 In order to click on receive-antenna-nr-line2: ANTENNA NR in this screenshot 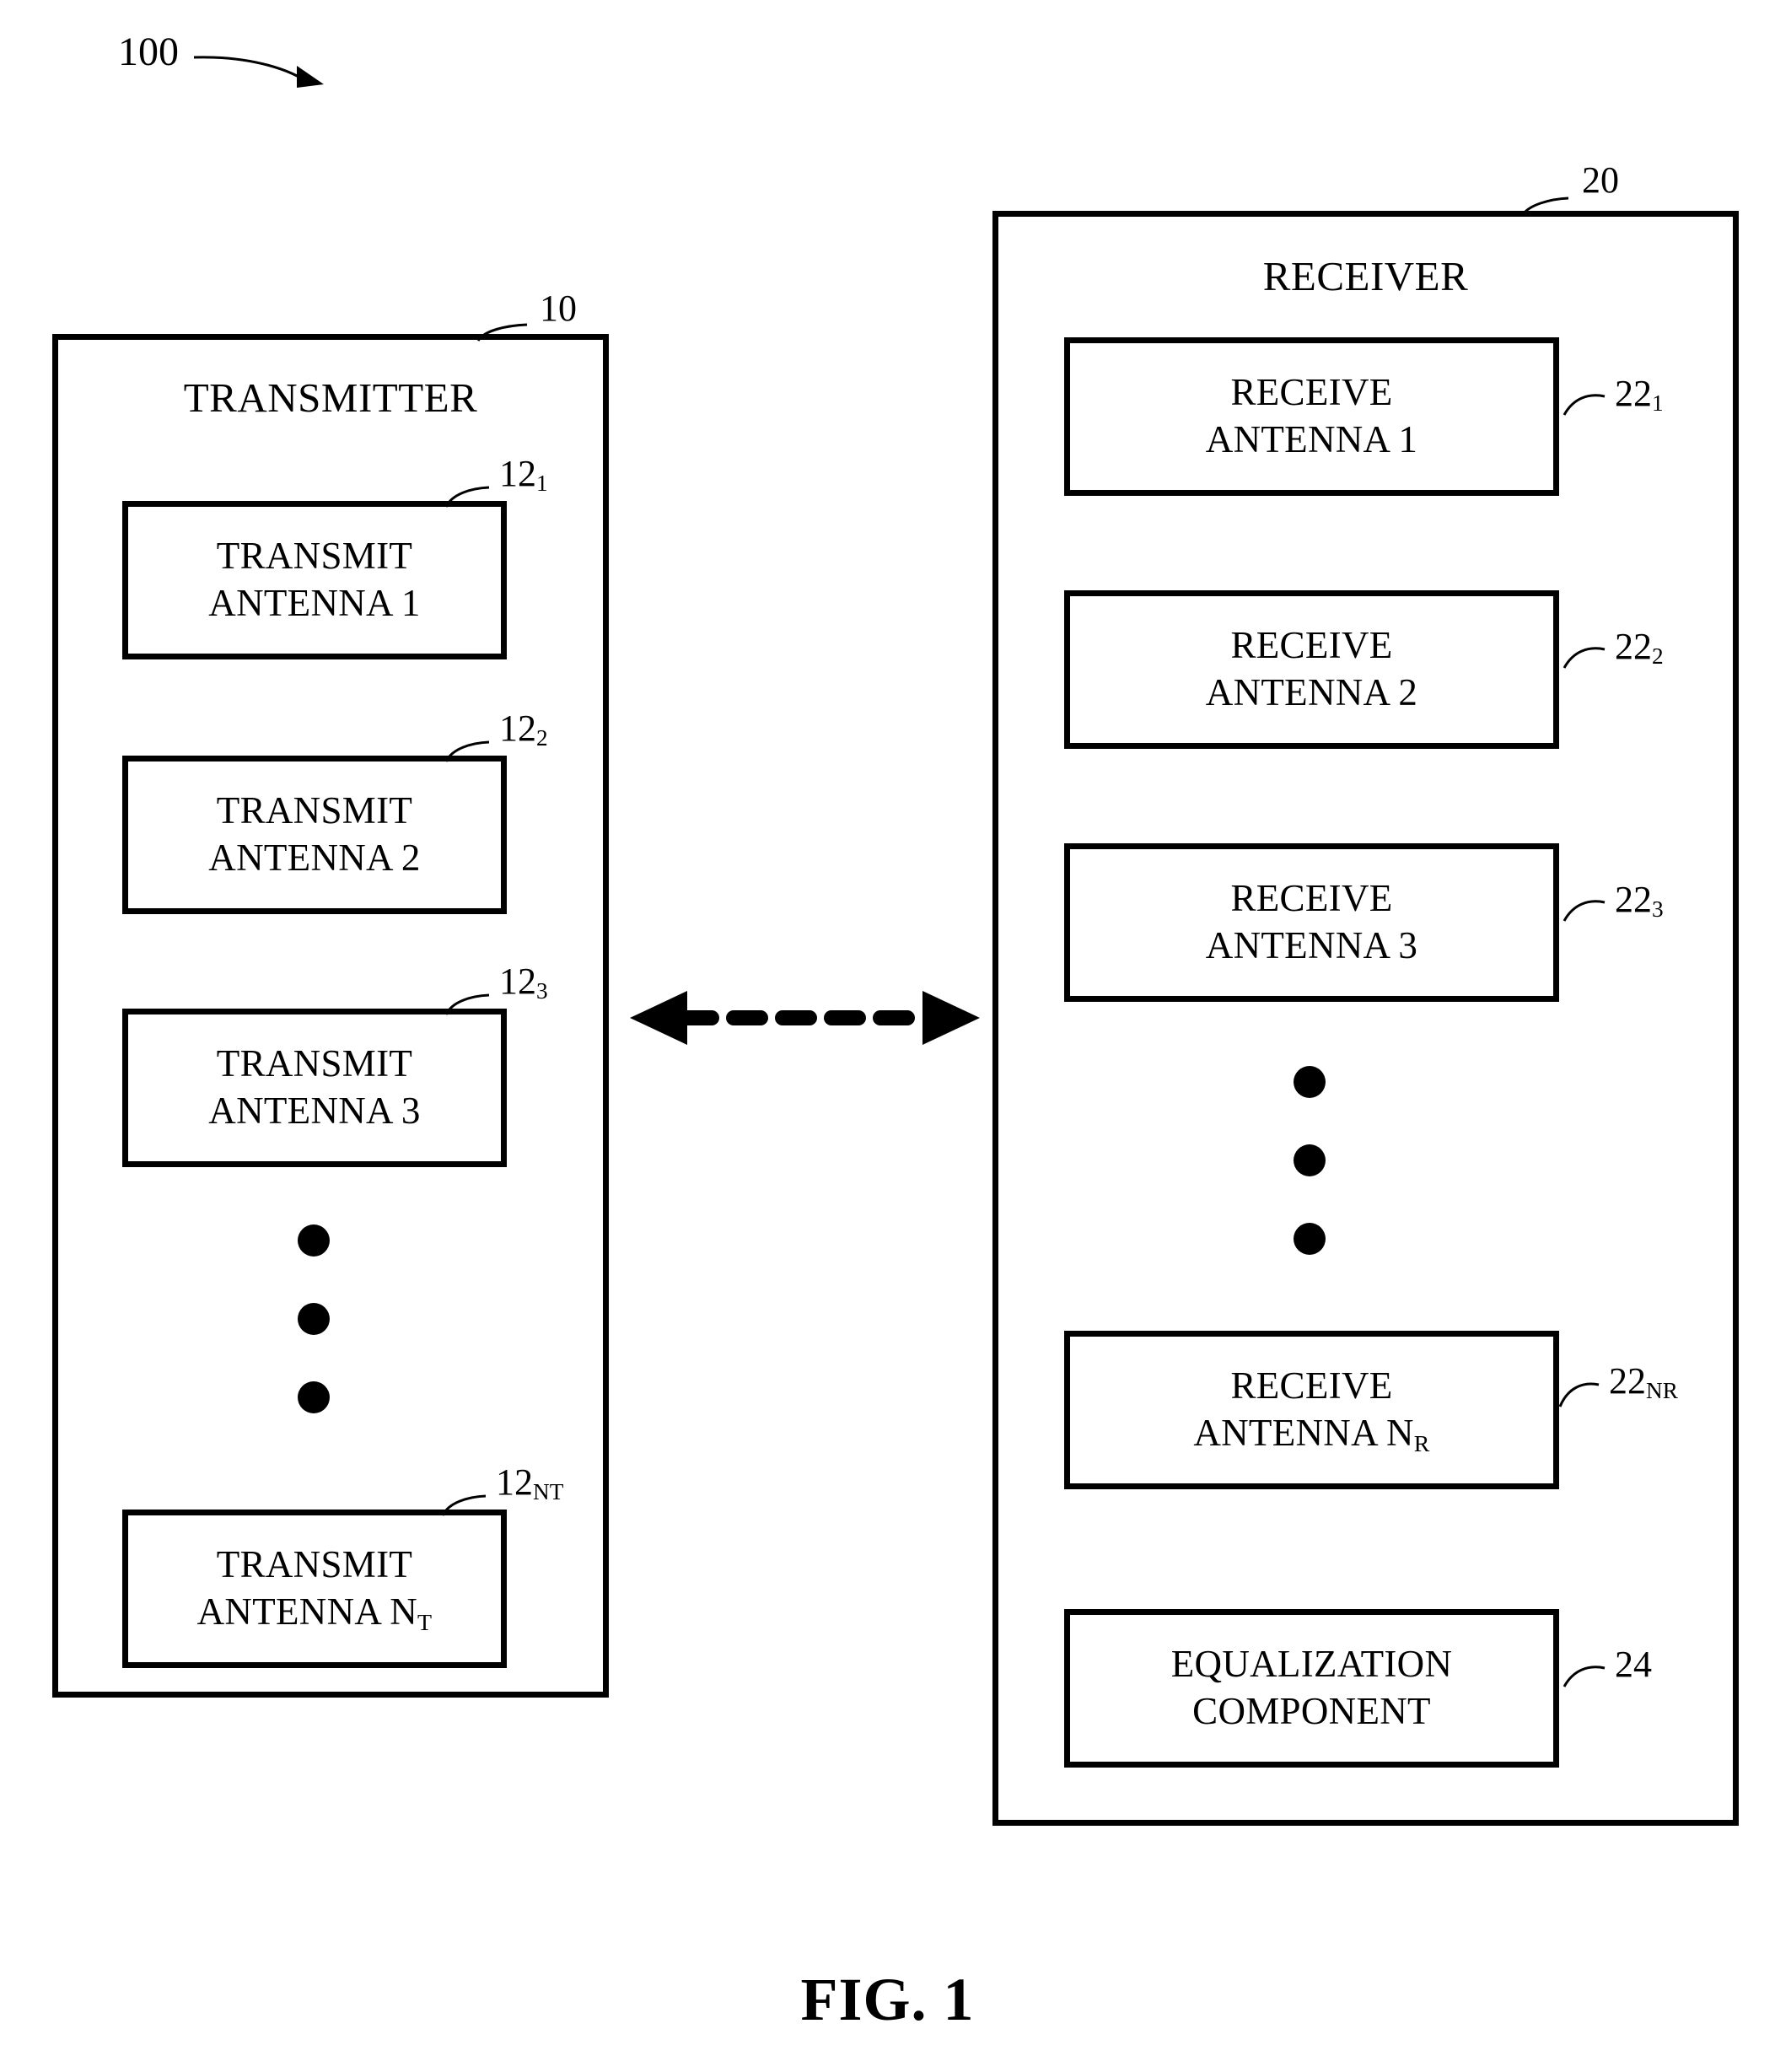, I will do `click(1311, 1433)`.